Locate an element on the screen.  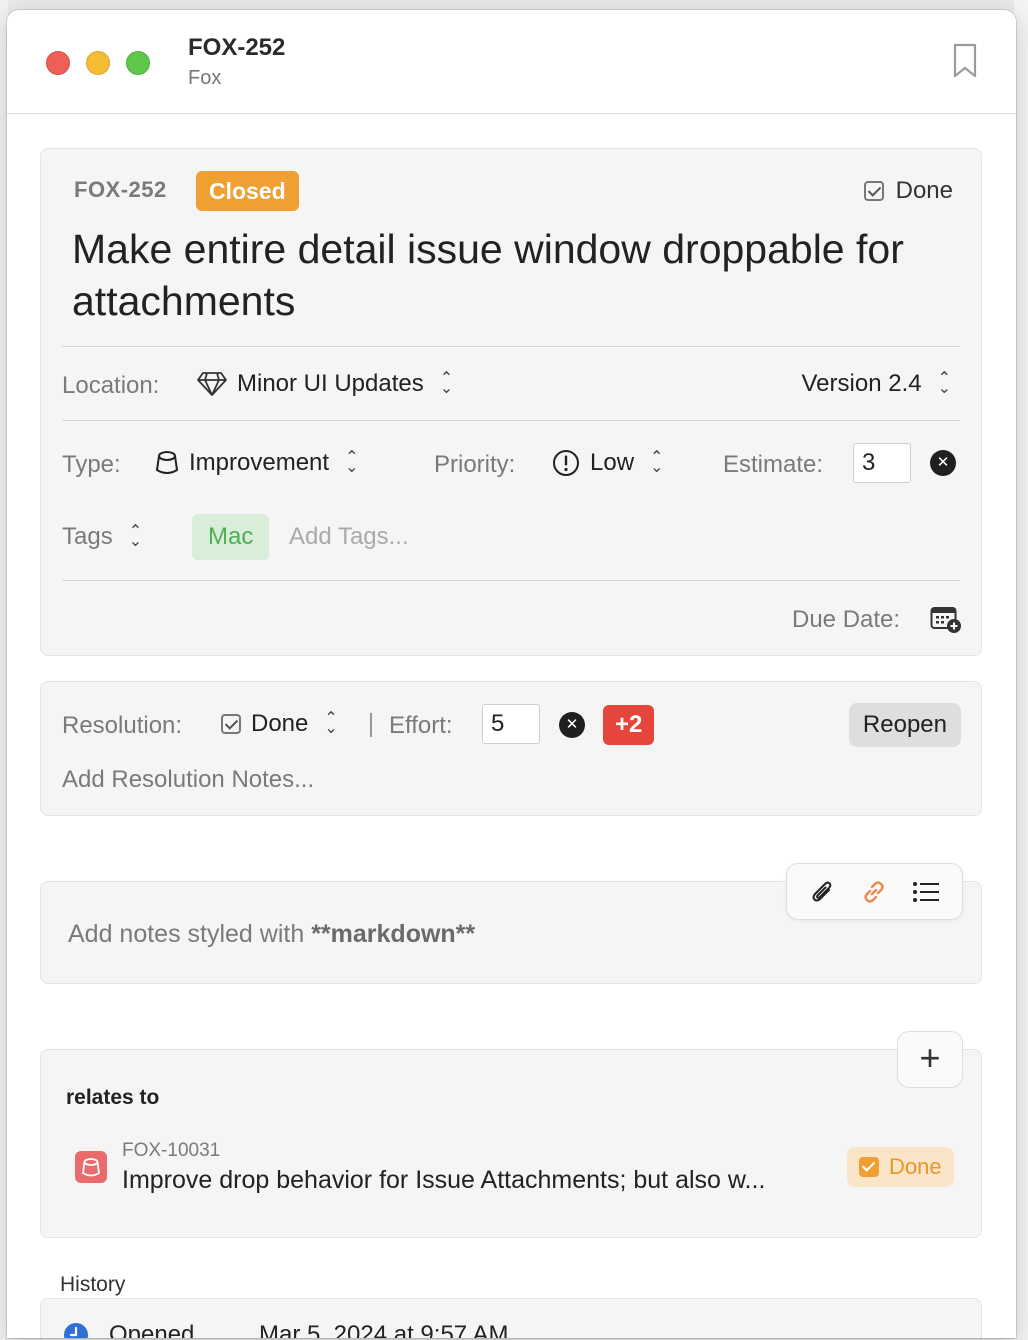
checkbox-checked-icon is located at coordinates (869, 1167).